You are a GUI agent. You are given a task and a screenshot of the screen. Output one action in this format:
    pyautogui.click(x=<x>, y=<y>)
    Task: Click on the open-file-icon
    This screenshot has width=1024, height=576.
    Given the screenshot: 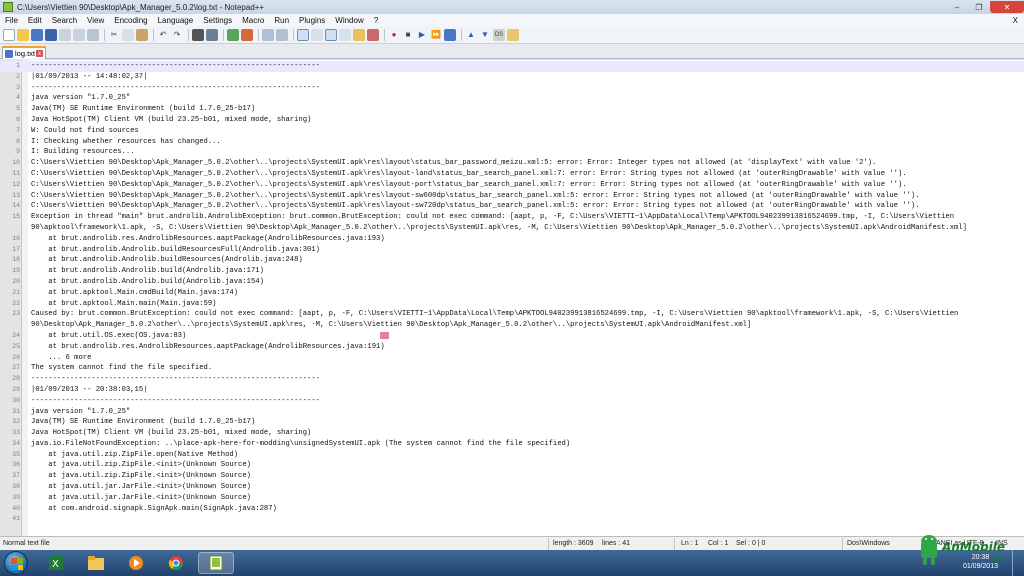 What is the action you would take?
    pyautogui.click(x=23, y=34)
    